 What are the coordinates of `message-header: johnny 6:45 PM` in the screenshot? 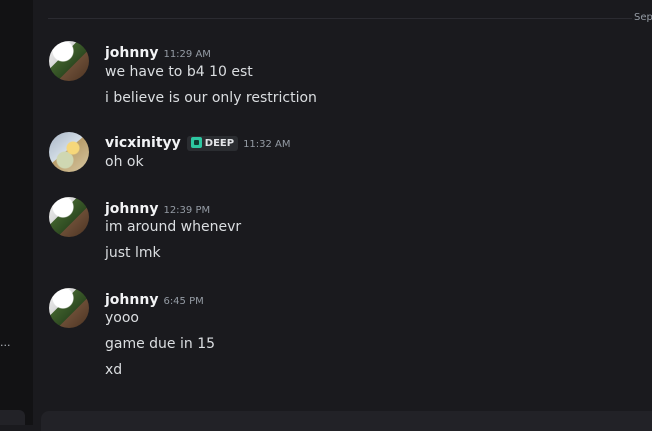 It's located at (154, 298).